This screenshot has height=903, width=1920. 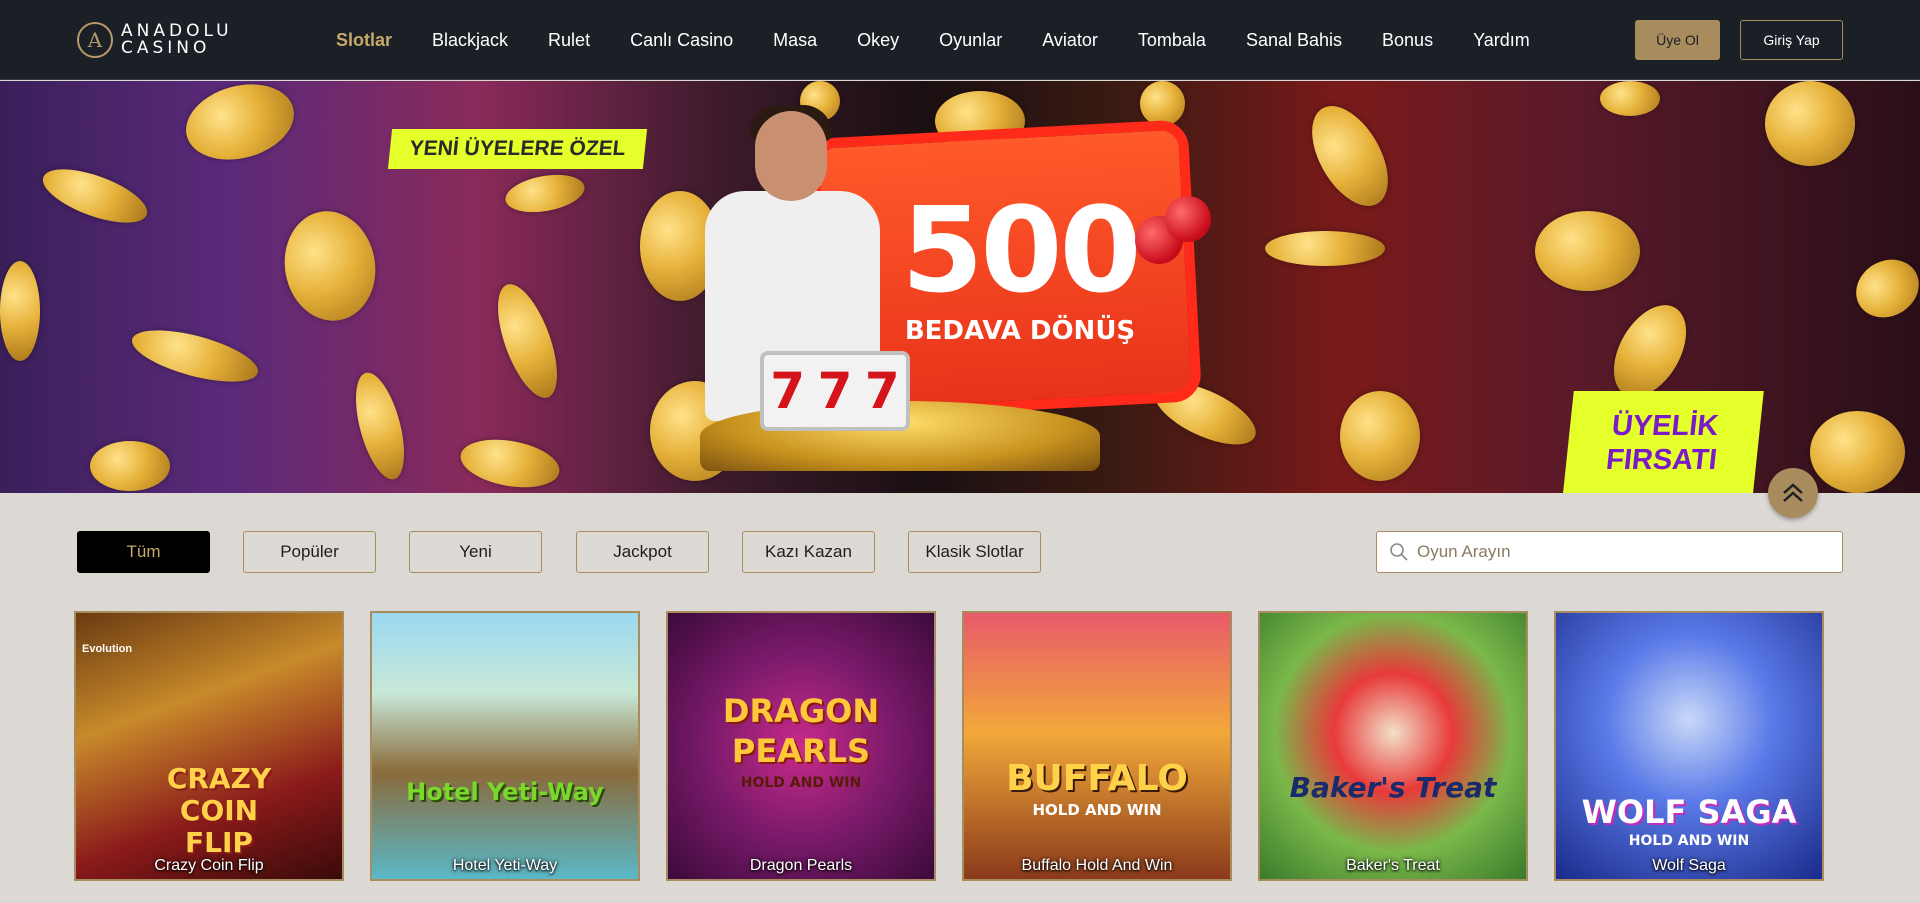 I want to click on nav-item-canli-casino: Canlı Casino, so click(x=681, y=40).